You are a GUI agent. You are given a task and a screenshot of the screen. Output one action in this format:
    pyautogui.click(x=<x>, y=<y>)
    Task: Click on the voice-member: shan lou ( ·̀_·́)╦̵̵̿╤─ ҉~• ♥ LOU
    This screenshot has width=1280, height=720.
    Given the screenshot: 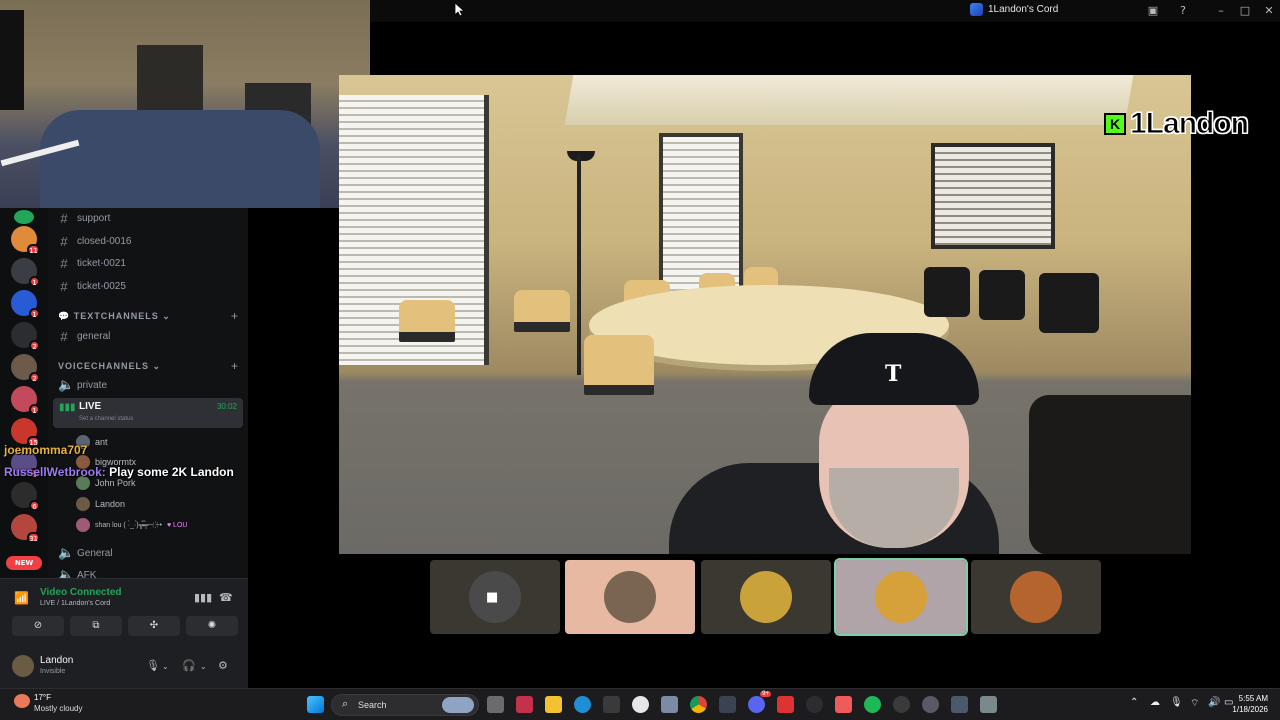 What is the action you would take?
    pyautogui.click(x=131, y=525)
    